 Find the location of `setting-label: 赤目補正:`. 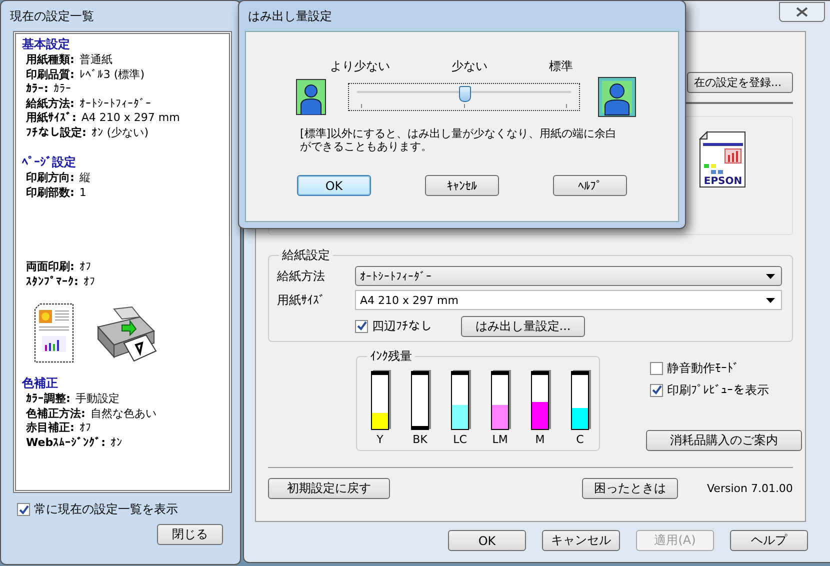

setting-label: 赤目補正: is located at coordinates (50, 427).